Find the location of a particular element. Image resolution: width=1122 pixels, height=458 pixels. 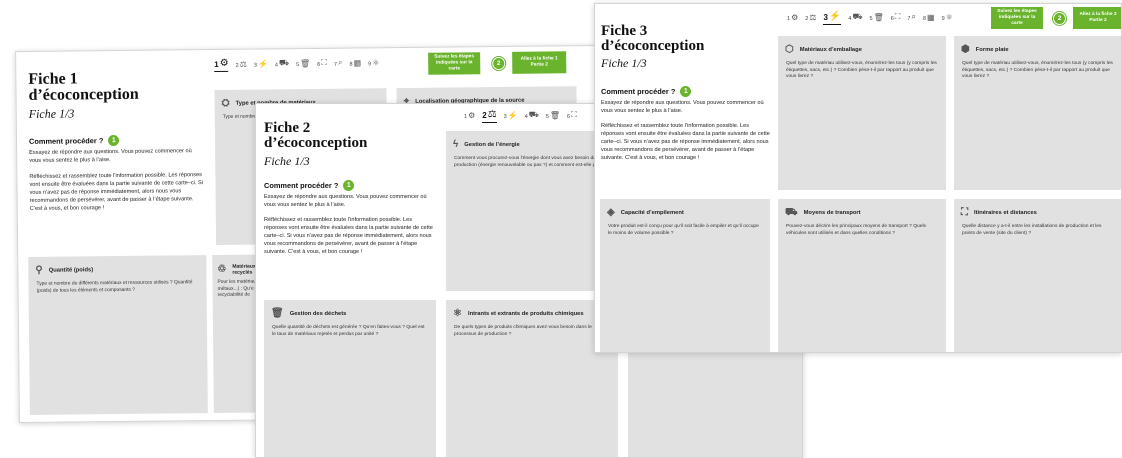

sheet1-step-5: 5 🗑 is located at coordinates (303, 63).